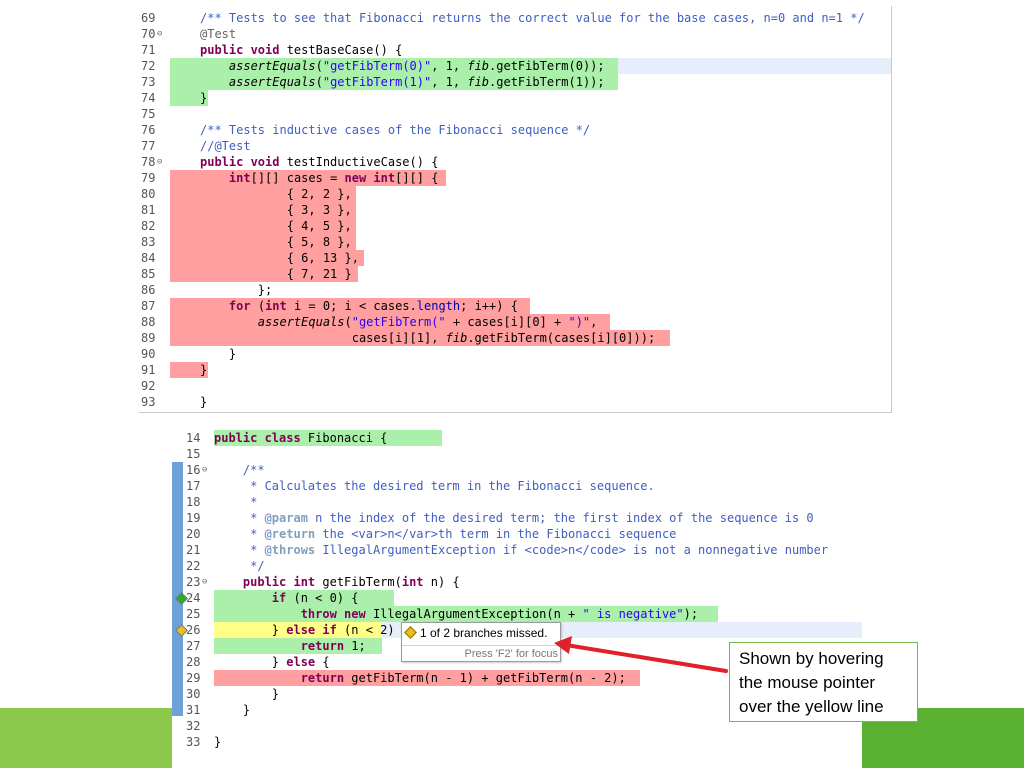 This screenshot has width=1024, height=768. Describe the element at coordinates (337, 582) in the screenshot. I see `code-text: public int getFibTerm(int n) {` at that location.